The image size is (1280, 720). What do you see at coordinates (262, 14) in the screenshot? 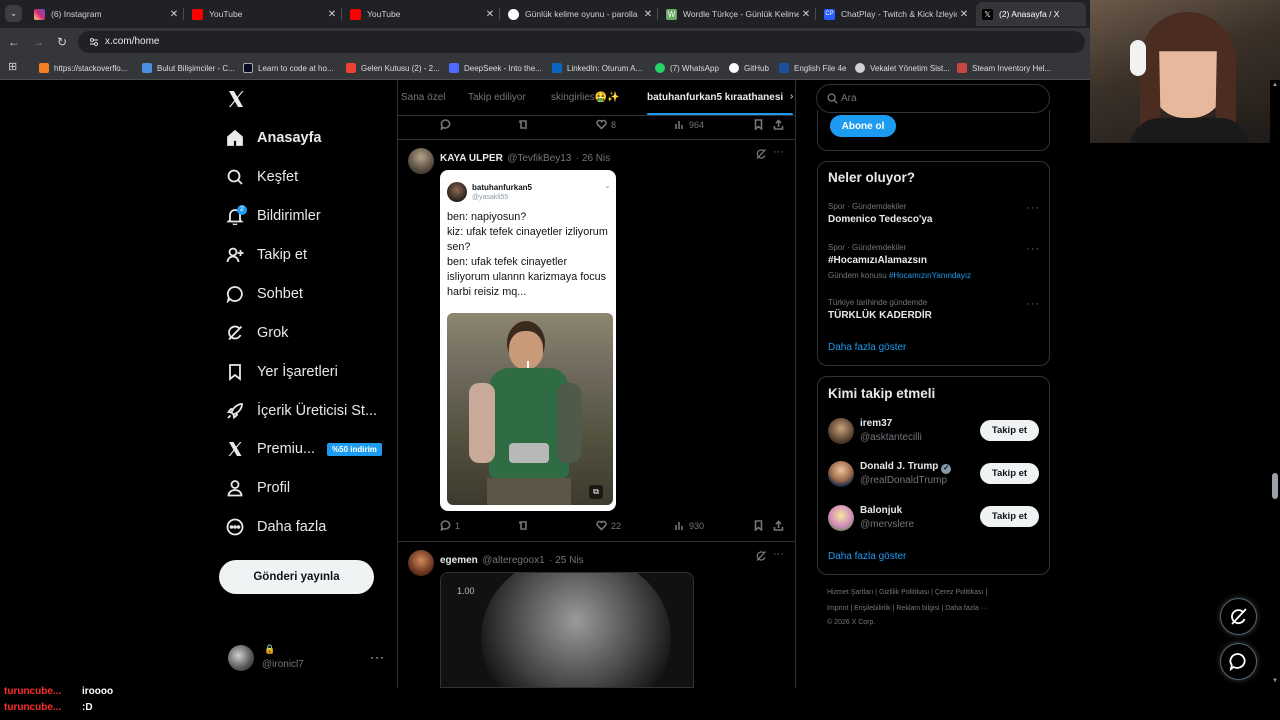
I see `browser-tab-youtube-1: YouTube ✕` at bounding box center [262, 14].